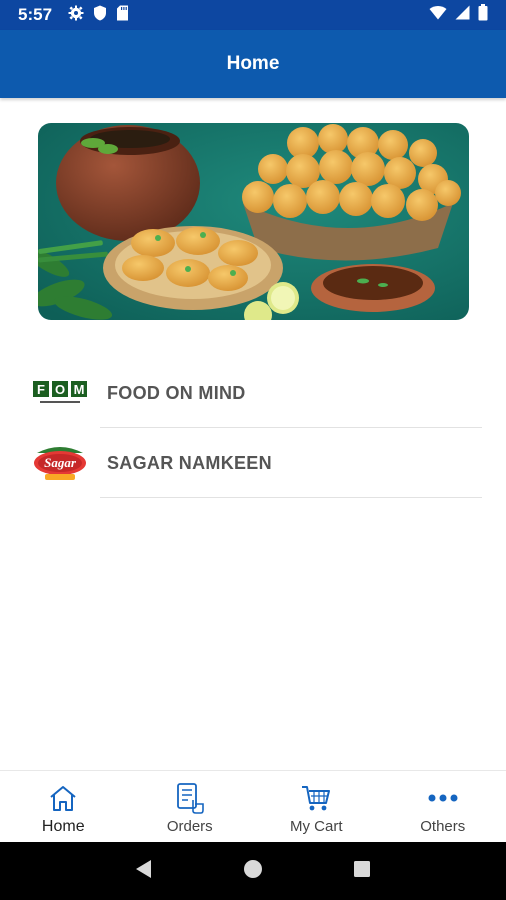  What do you see at coordinates (443, 826) in the screenshot?
I see `nav-others-label: Others` at bounding box center [443, 826].